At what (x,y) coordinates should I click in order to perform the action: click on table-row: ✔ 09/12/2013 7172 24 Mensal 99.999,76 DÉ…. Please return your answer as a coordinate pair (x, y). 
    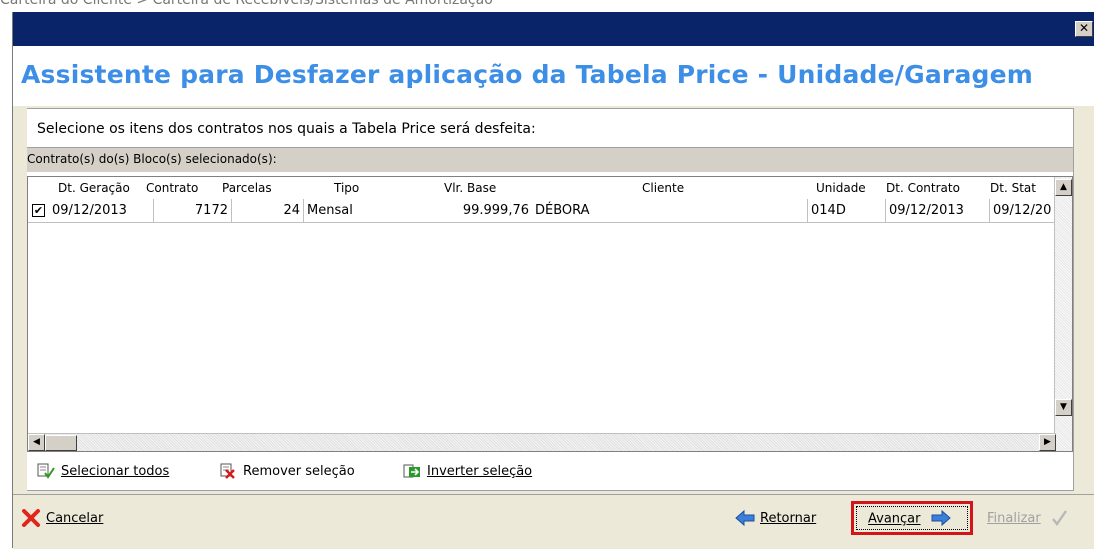
    Looking at the image, I should click on (543, 211).